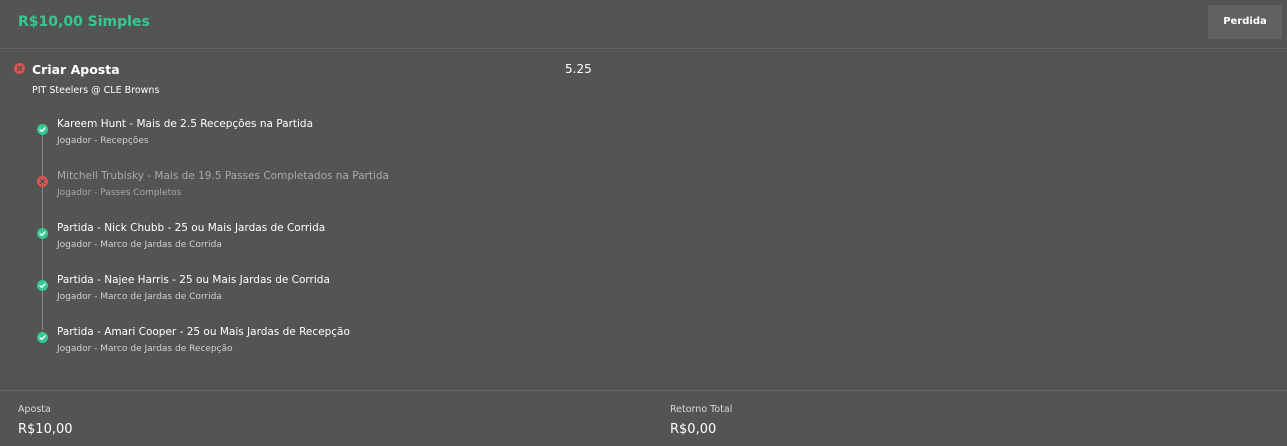 The image size is (1287, 446). Describe the element at coordinates (643, 24) in the screenshot. I see `bet-header: R$10,00 Simples Perdida` at that location.